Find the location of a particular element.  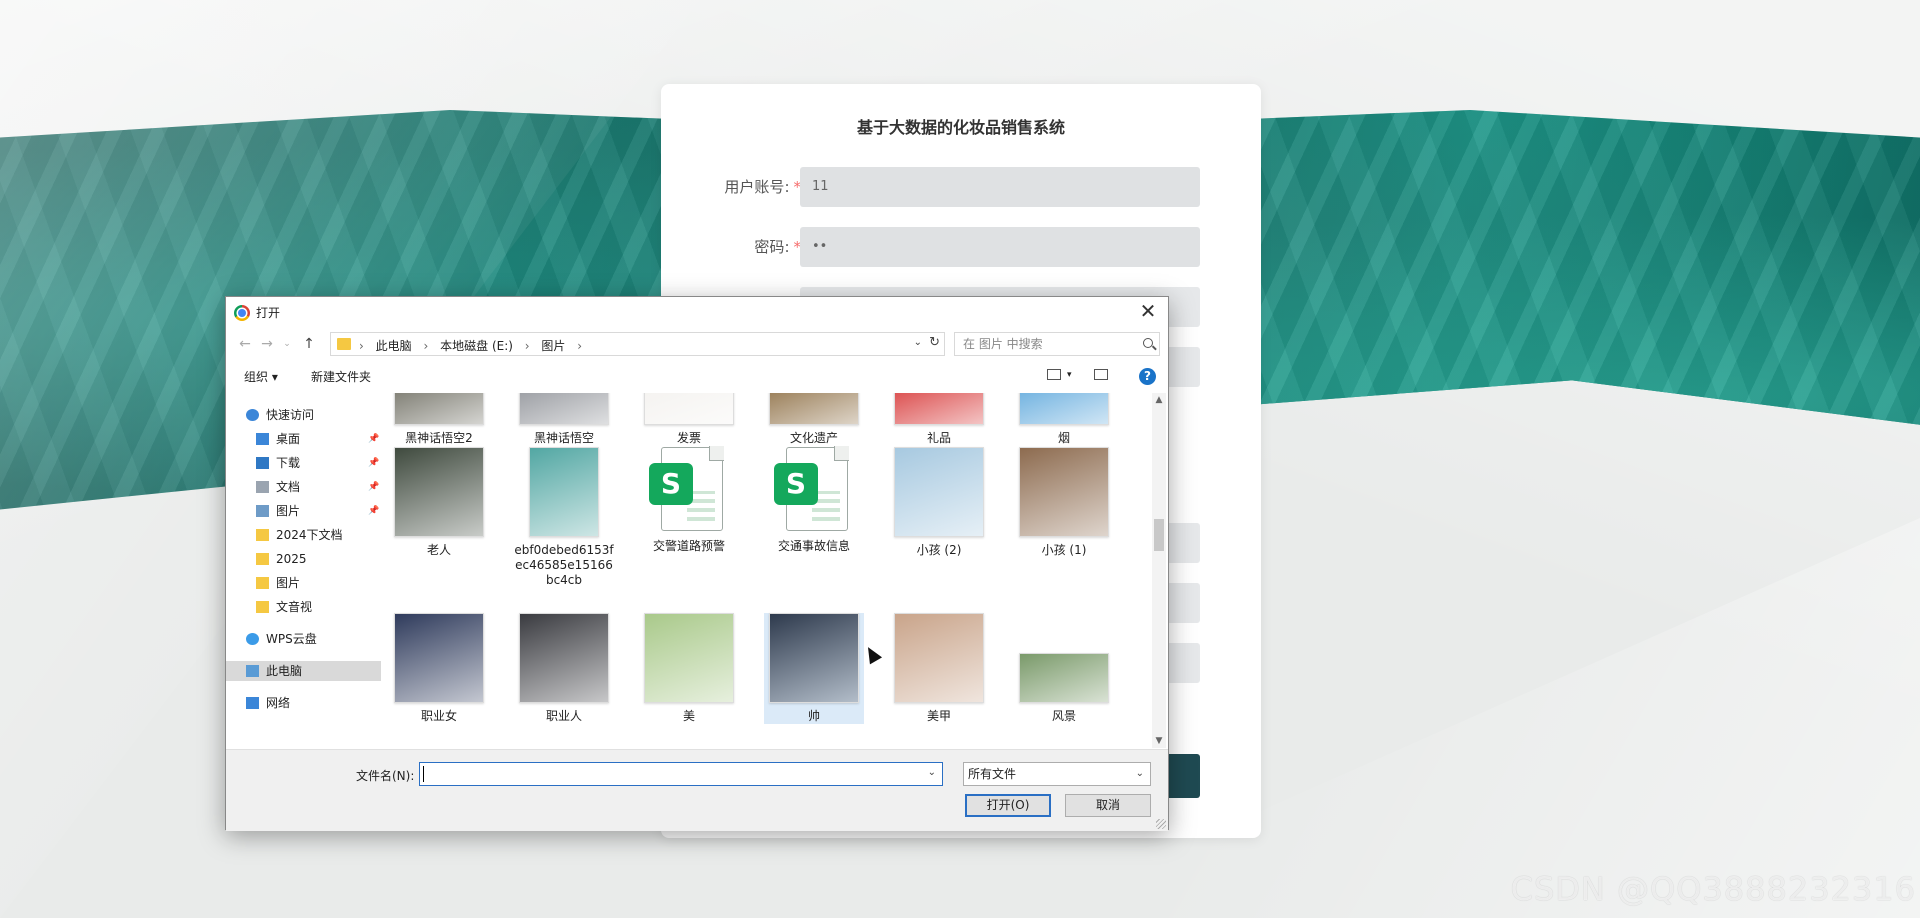

sidebar-item: 图片 📌 is located at coordinates (303, 511).